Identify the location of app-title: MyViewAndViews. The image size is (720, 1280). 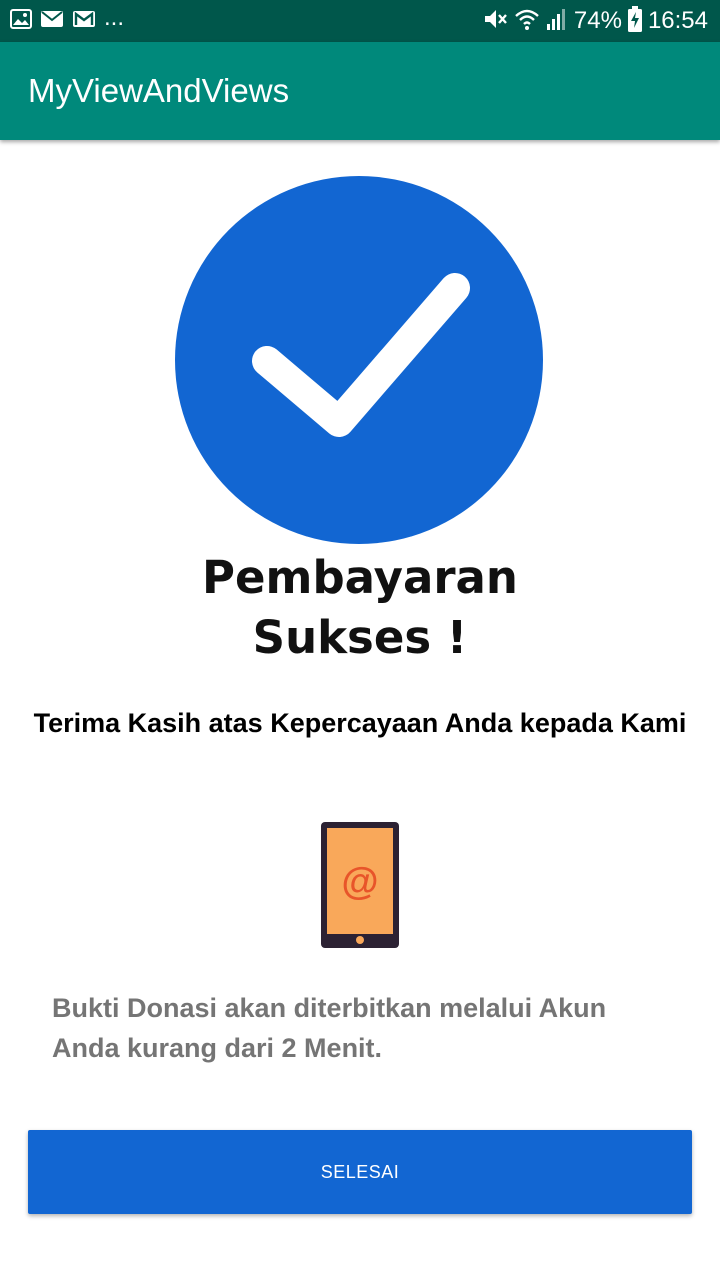
(159, 90).